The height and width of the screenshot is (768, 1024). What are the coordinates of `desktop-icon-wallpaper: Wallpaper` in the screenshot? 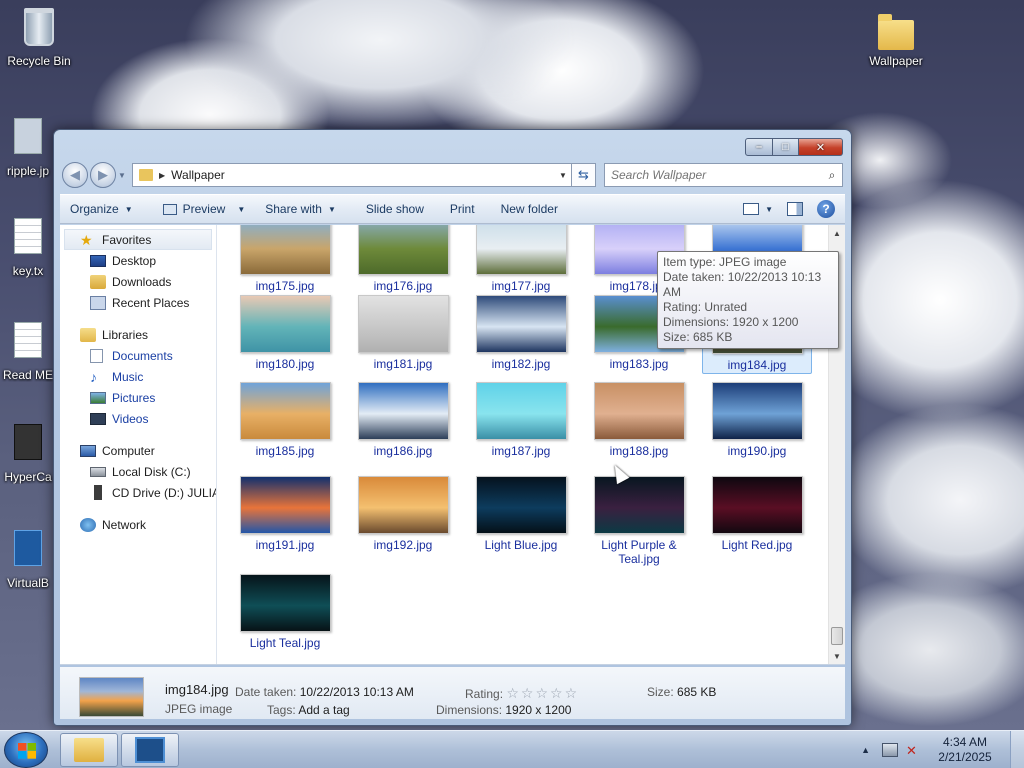 It's located at (896, 38).